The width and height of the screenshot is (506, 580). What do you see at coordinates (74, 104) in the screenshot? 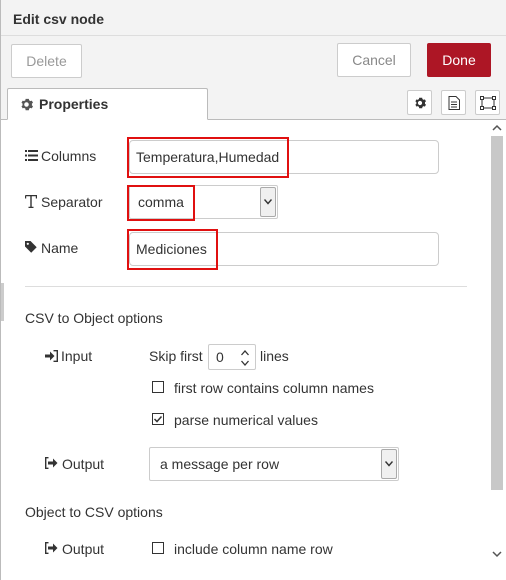
I see `tab-properties-label: Properties` at bounding box center [74, 104].